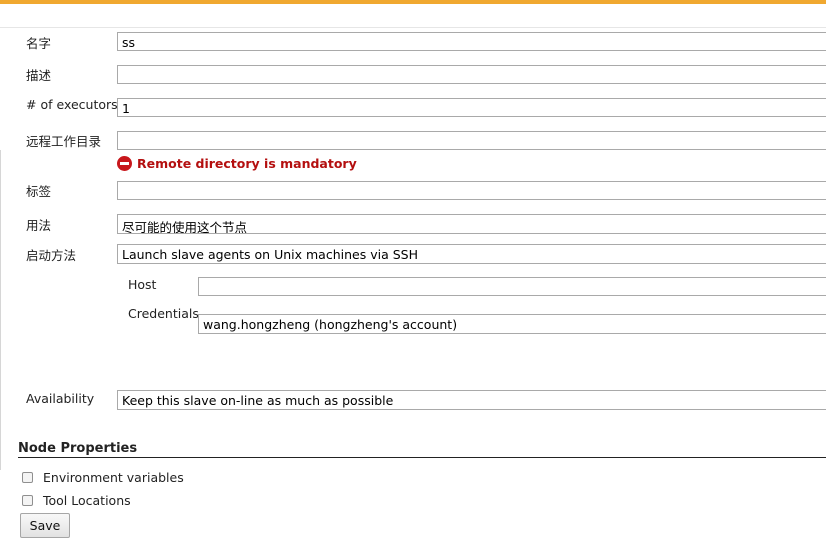 This screenshot has height=543, width=826. I want to click on tool-locations-option: Tool Locations, so click(76, 500).